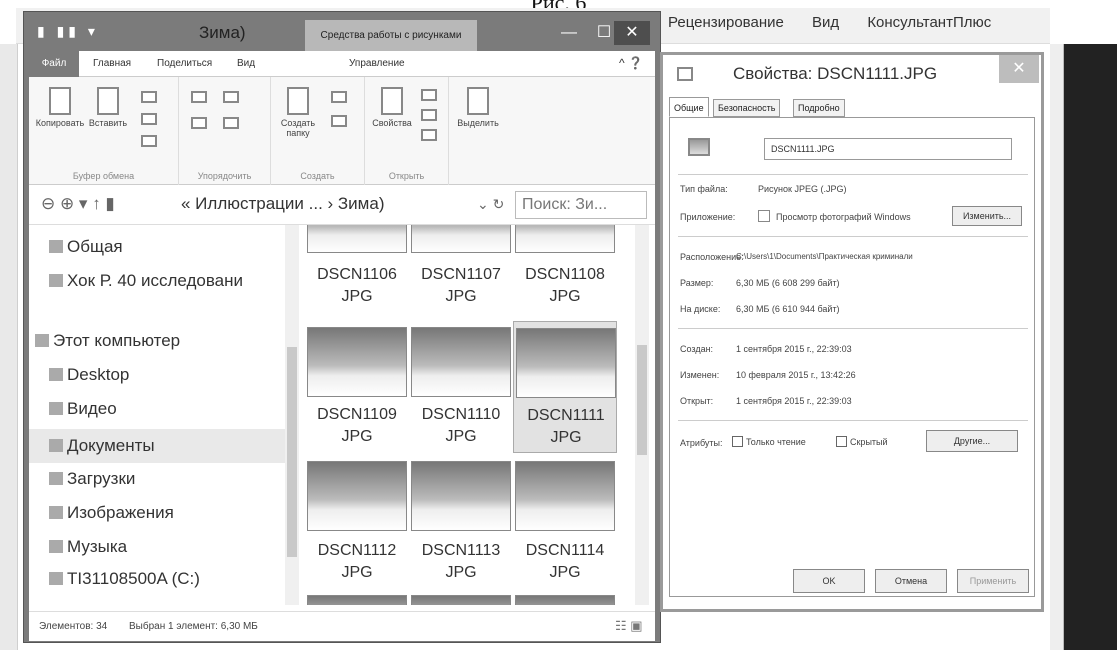  Describe the element at coordinates (89, 375) in the screenshot. I see `nav-item-desktop: Desktop` at that location.